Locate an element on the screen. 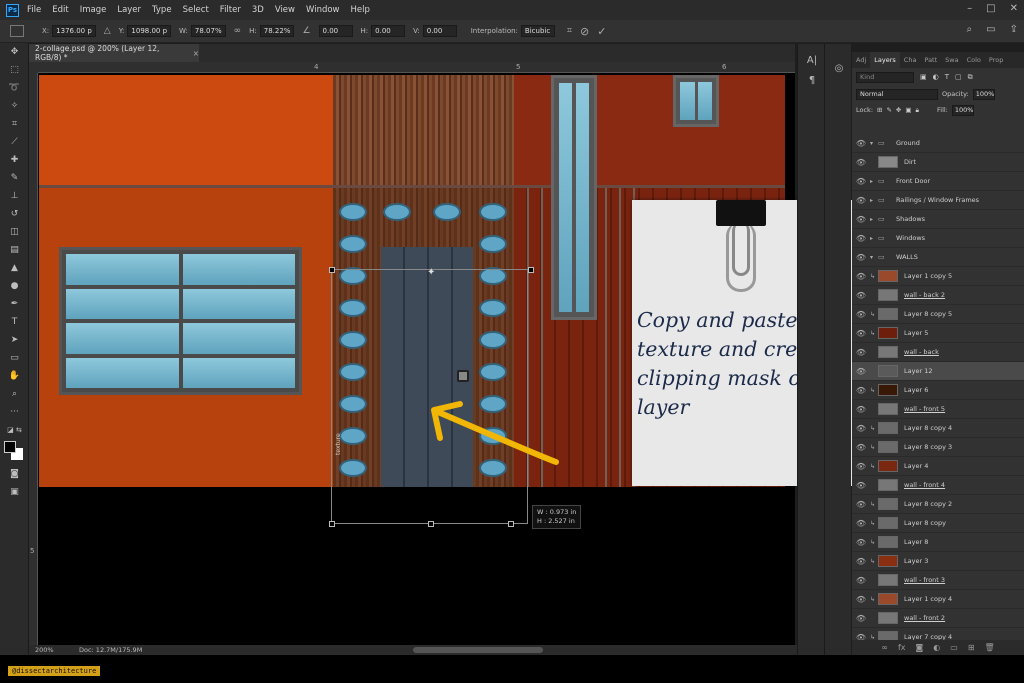 The image size is (1024, 683). layer-name: Layer 6 is located at coordinates (916, 390).